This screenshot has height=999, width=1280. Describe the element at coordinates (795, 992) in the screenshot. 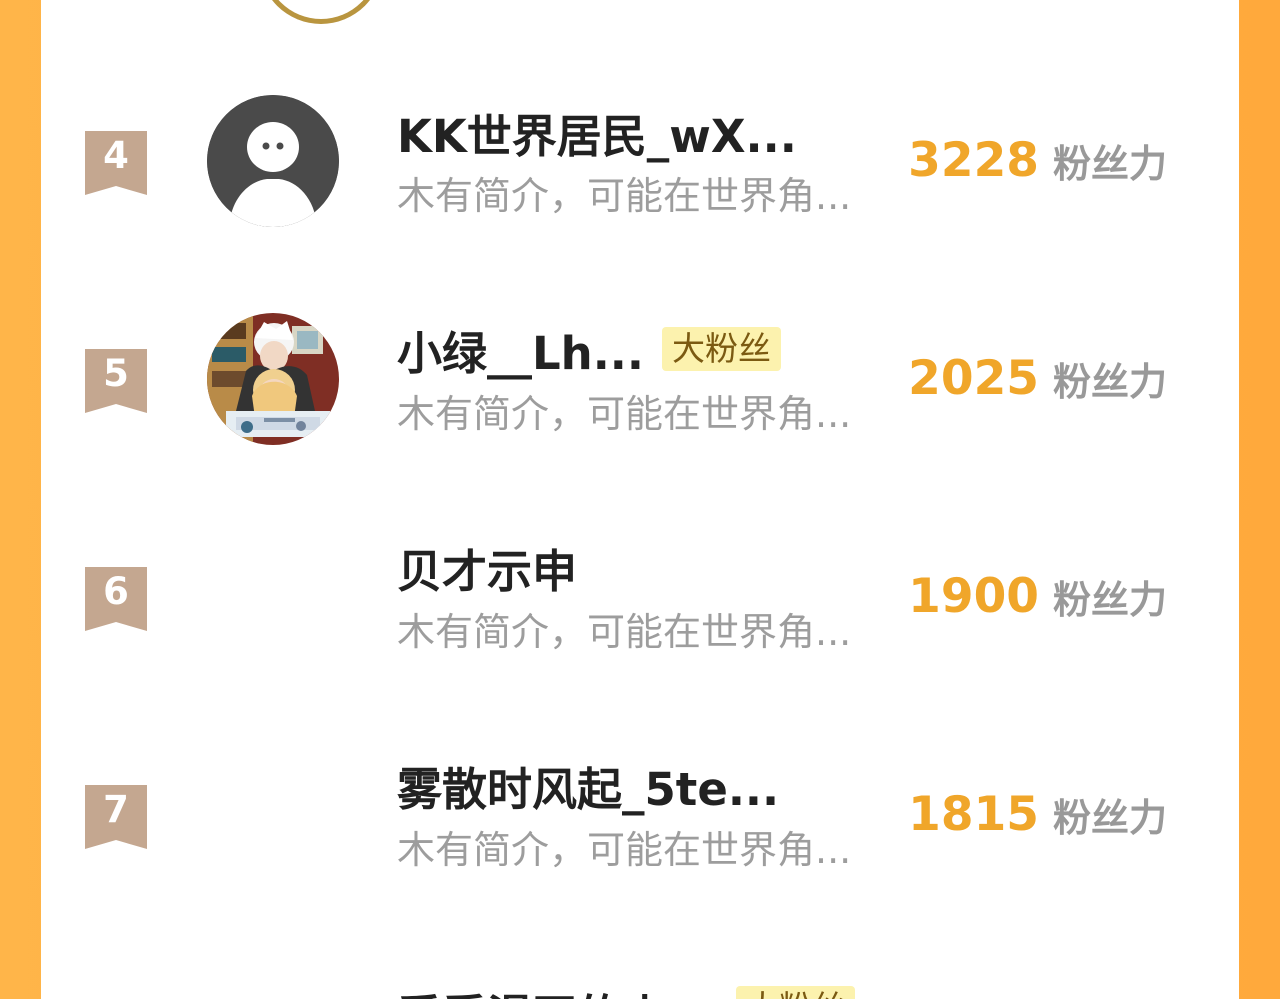

I see `partial-big-fan-badge: 大粉丝` at that location.